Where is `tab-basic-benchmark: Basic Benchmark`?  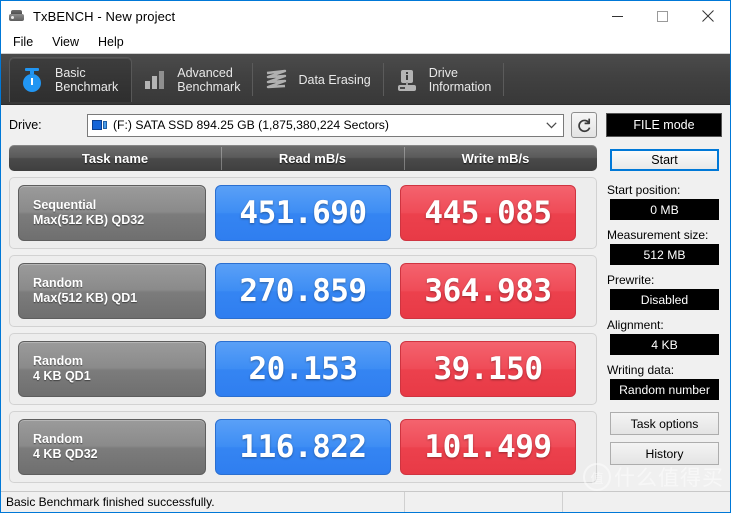
tab-basic-benchmark: Basic Benchmark is located at coordinates (71, 79).